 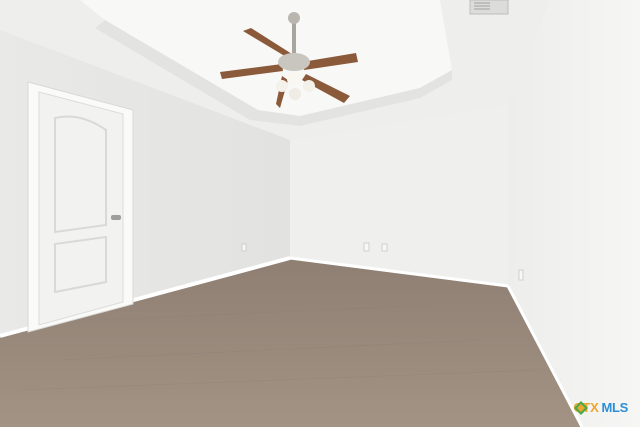 What do you see at coordinates (489, 7) in the screenshot?
I see `air-vent` at bounding box center [489, 7].